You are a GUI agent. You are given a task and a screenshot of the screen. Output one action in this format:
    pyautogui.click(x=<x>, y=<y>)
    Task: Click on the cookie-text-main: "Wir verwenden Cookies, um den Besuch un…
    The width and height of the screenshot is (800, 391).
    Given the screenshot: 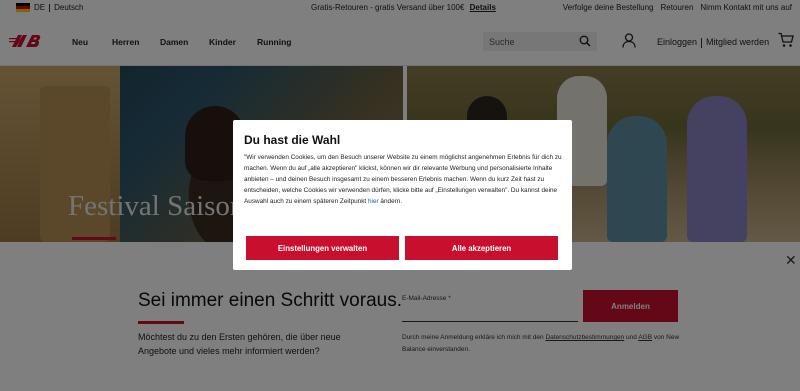 What is the action you would take?
    pyautogui.click(x=403, y=179)
    